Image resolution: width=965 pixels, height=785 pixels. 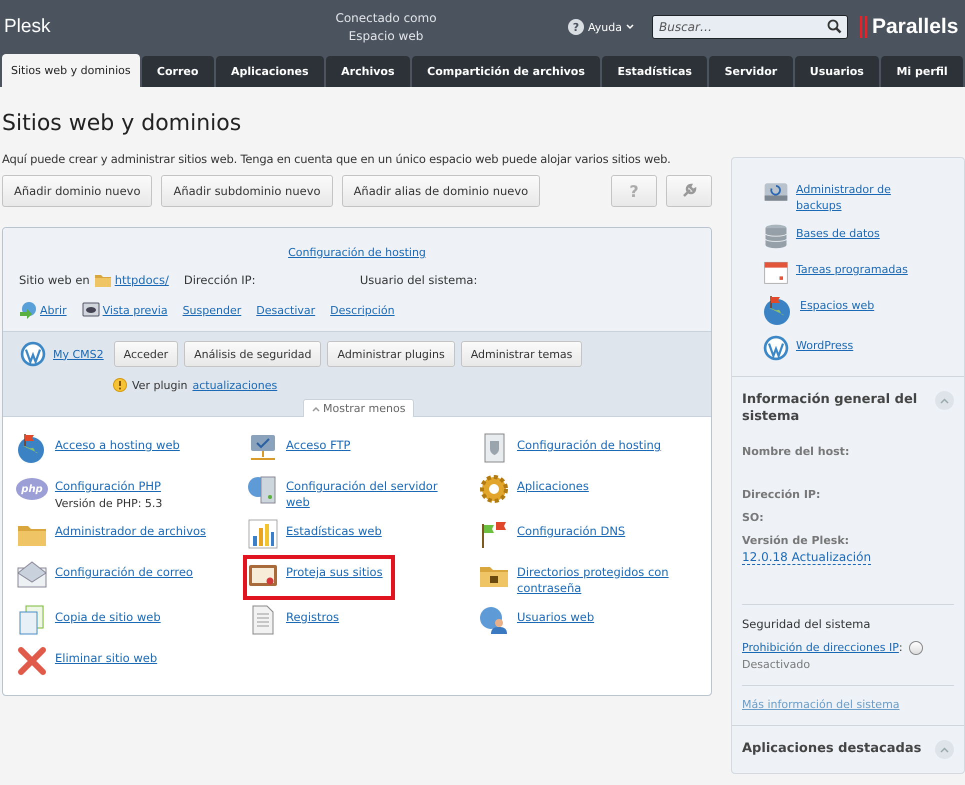 What do you see at coordinates (337, 159) in the screenshot?
I see `page-description: Aquí puede crear y administrar sitios web. Tenga en cuenta que en un único espacio web puede alojar varios sitios web.` at bounding box center [337, 159].